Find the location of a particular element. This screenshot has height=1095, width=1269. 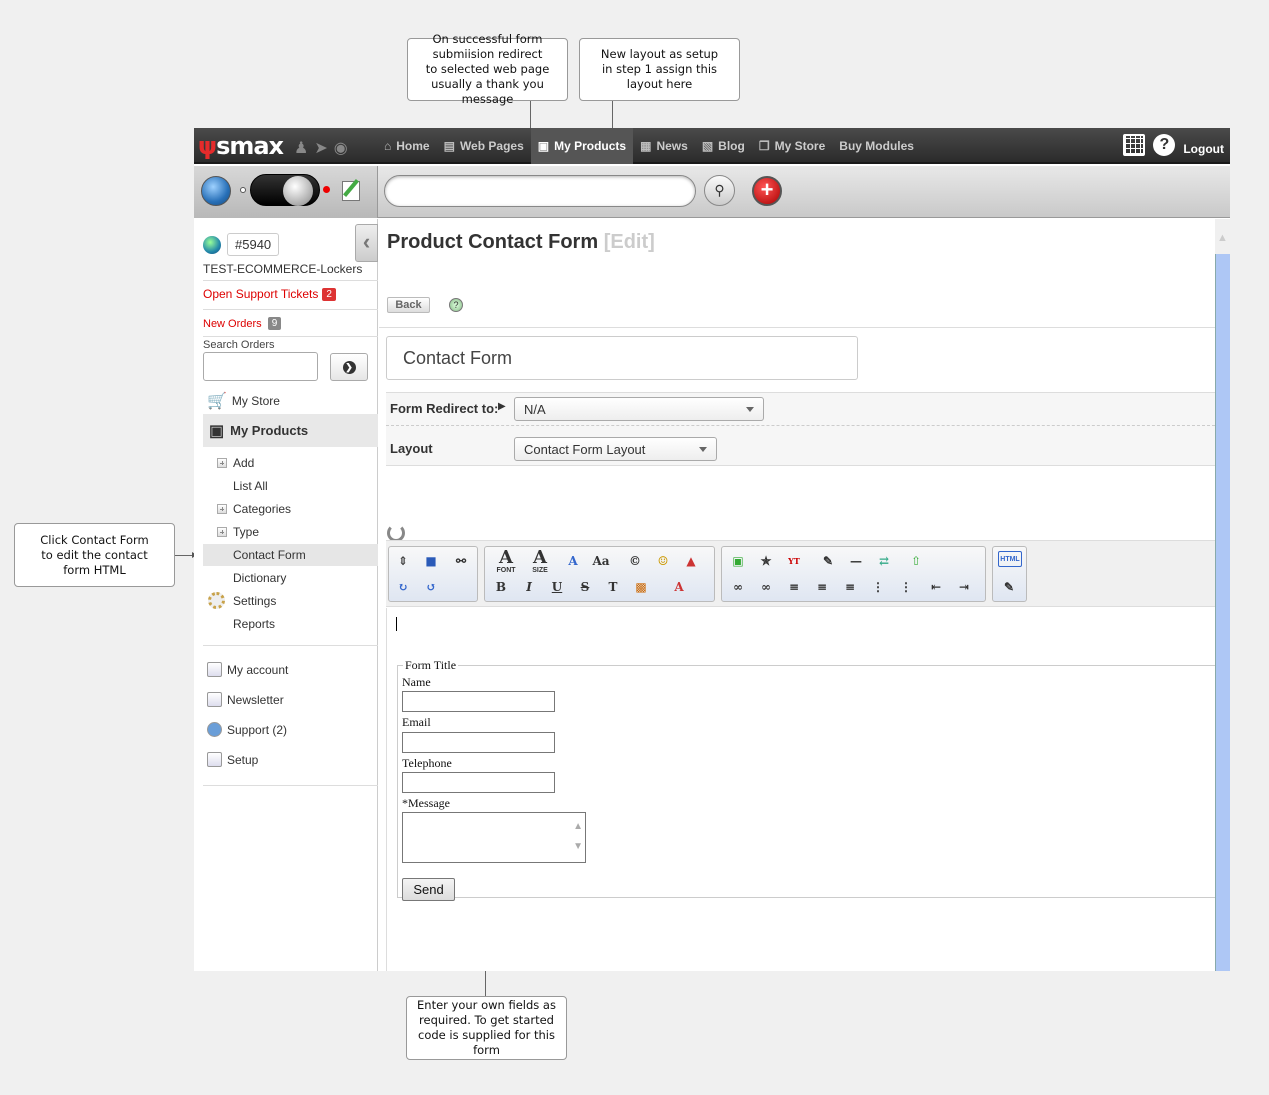

textarea-scroll-arrows: ▲ ▼ is located at coordinates (578, 837).